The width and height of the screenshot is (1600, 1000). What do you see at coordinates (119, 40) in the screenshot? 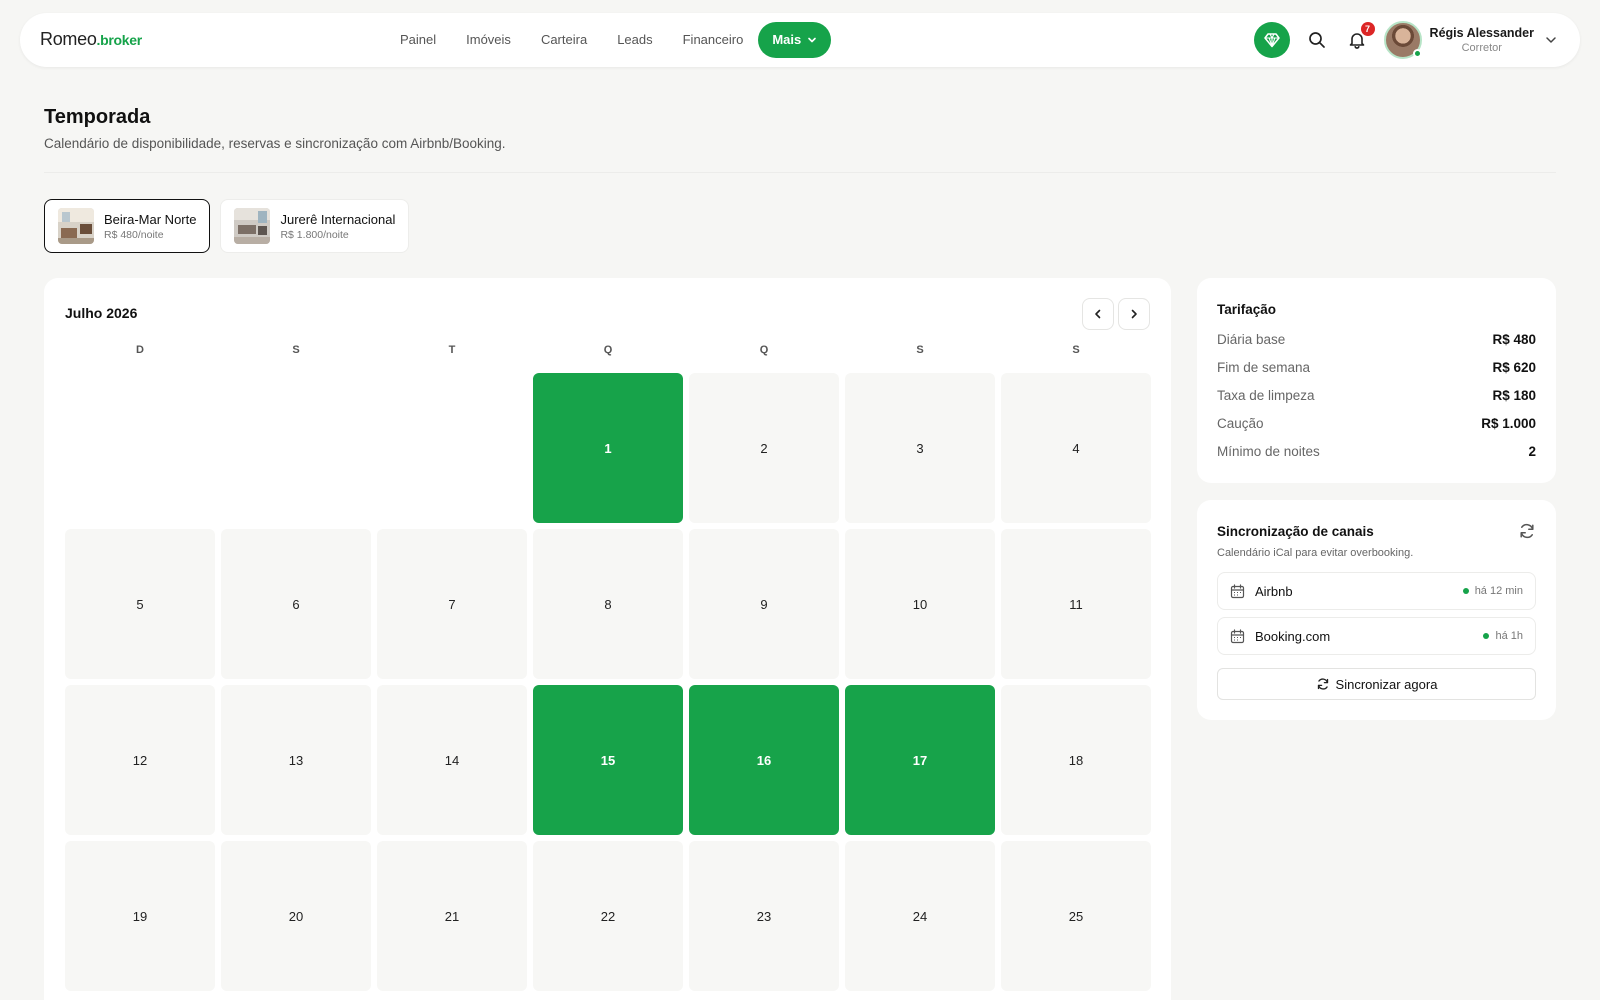
I see `brand-suffix: .broker` at bounding box center [119, 40].